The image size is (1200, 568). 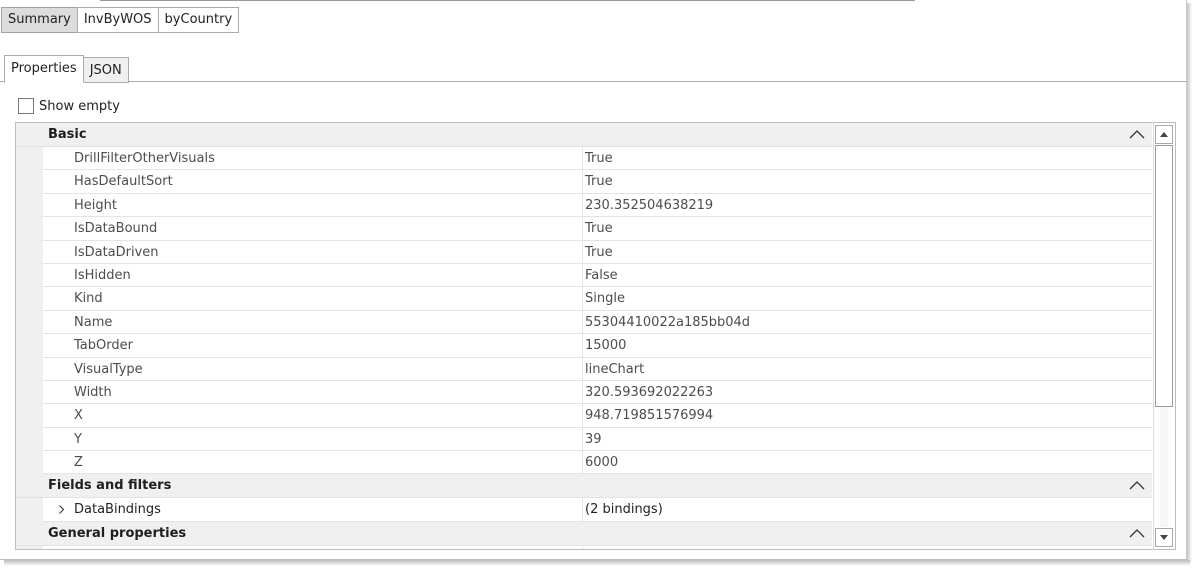 I want to click on property-row: Kind Single, so click(x=597, y=299).